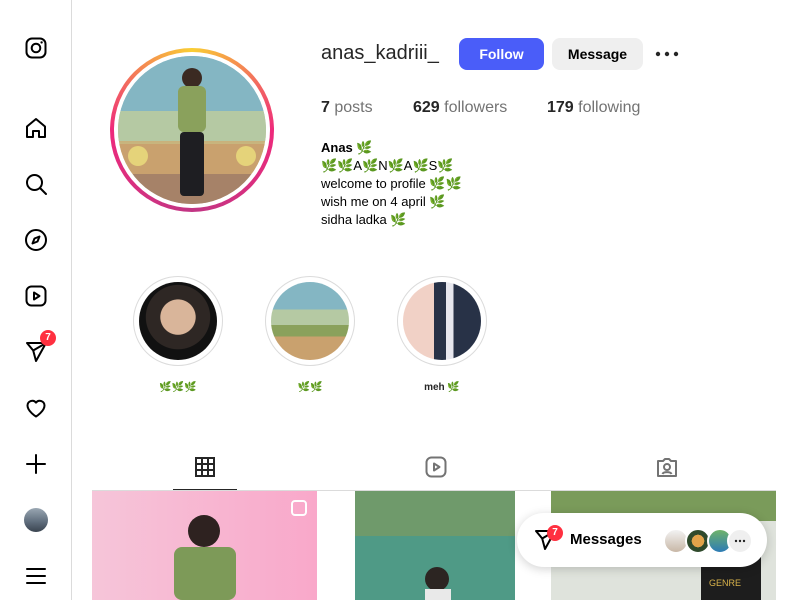 The image size is (800, 600). I want to click on sidebar: 7, so click(36, 300).